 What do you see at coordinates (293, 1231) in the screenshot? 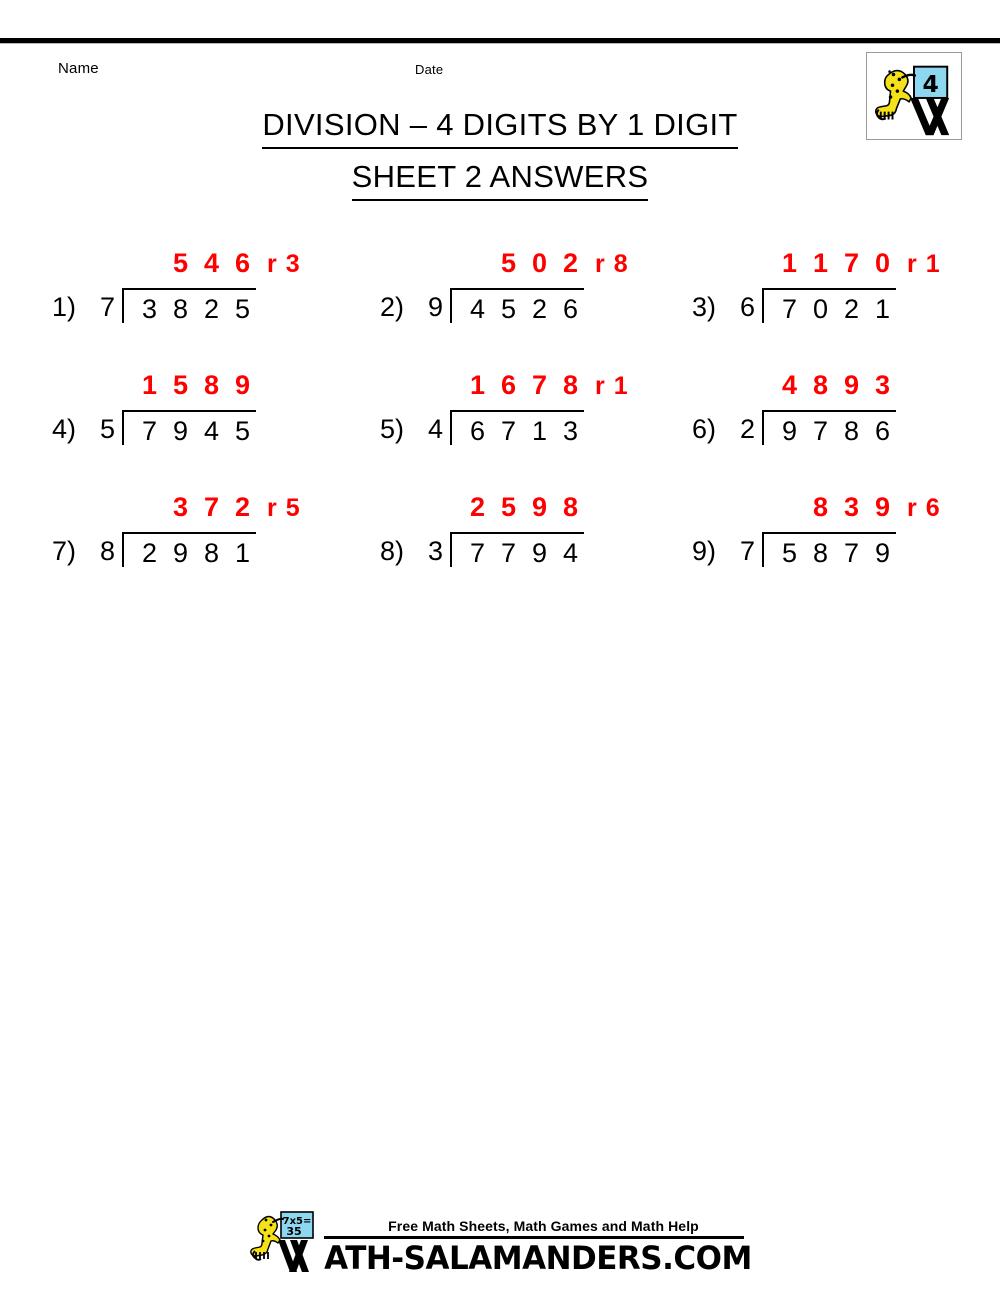
I see `board-text-bottom: 35` at bounding box center [293, 1231].